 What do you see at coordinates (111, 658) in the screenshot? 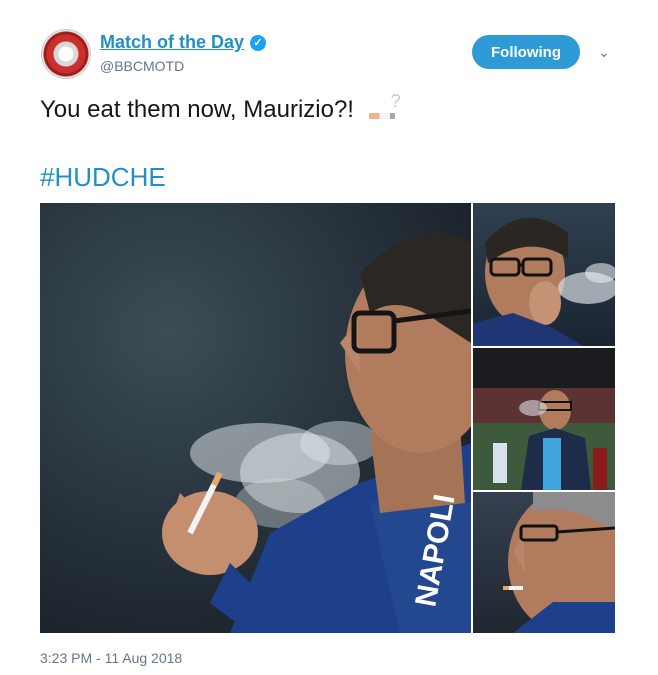
I see `tweet-timestamp: 3:23 PM - 11 Aug 2018` at bounding box center [111, 658].